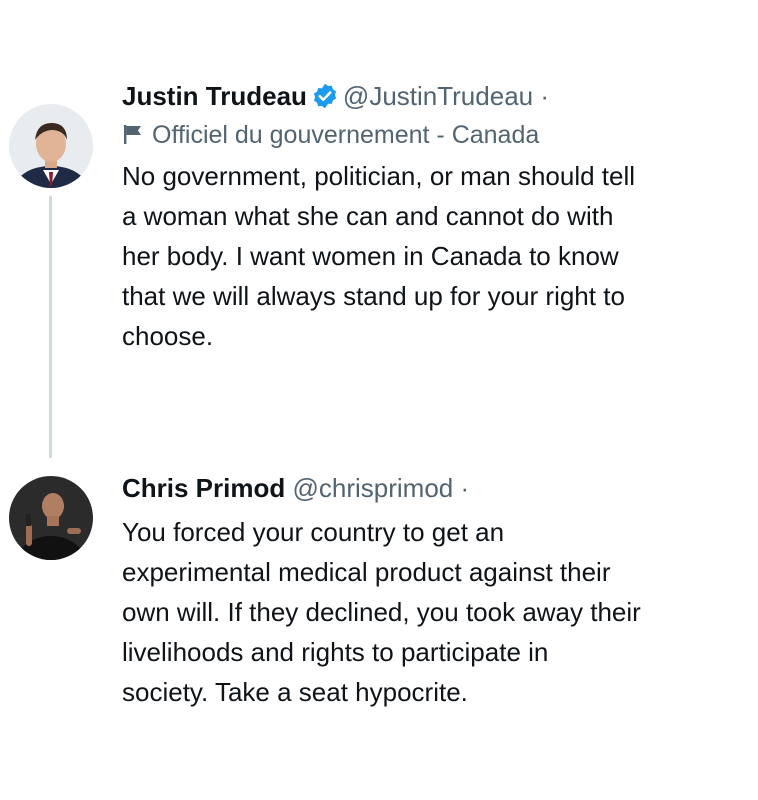 The width and height of the screenshot is (758, 800). What do you see at coordinates (346, 135) in the screenshot?
I see `government-label-text: Officiel du gouvernement - Canada` at bounding box center [346, 135].